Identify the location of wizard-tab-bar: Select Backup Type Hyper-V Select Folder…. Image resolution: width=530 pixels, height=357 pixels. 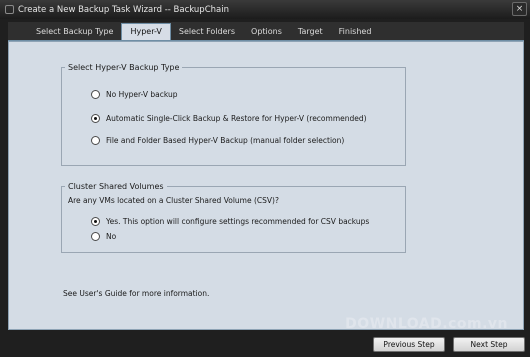
(266, 31).